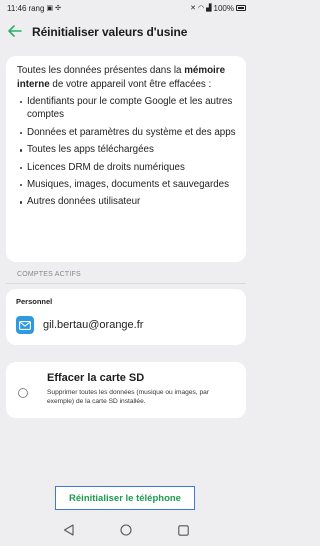 The height and width of the screenshot is (546, 320). Describe the element at coordinates (223, 8) in the screenshot. I see `battery-percent: 100%` at that location.